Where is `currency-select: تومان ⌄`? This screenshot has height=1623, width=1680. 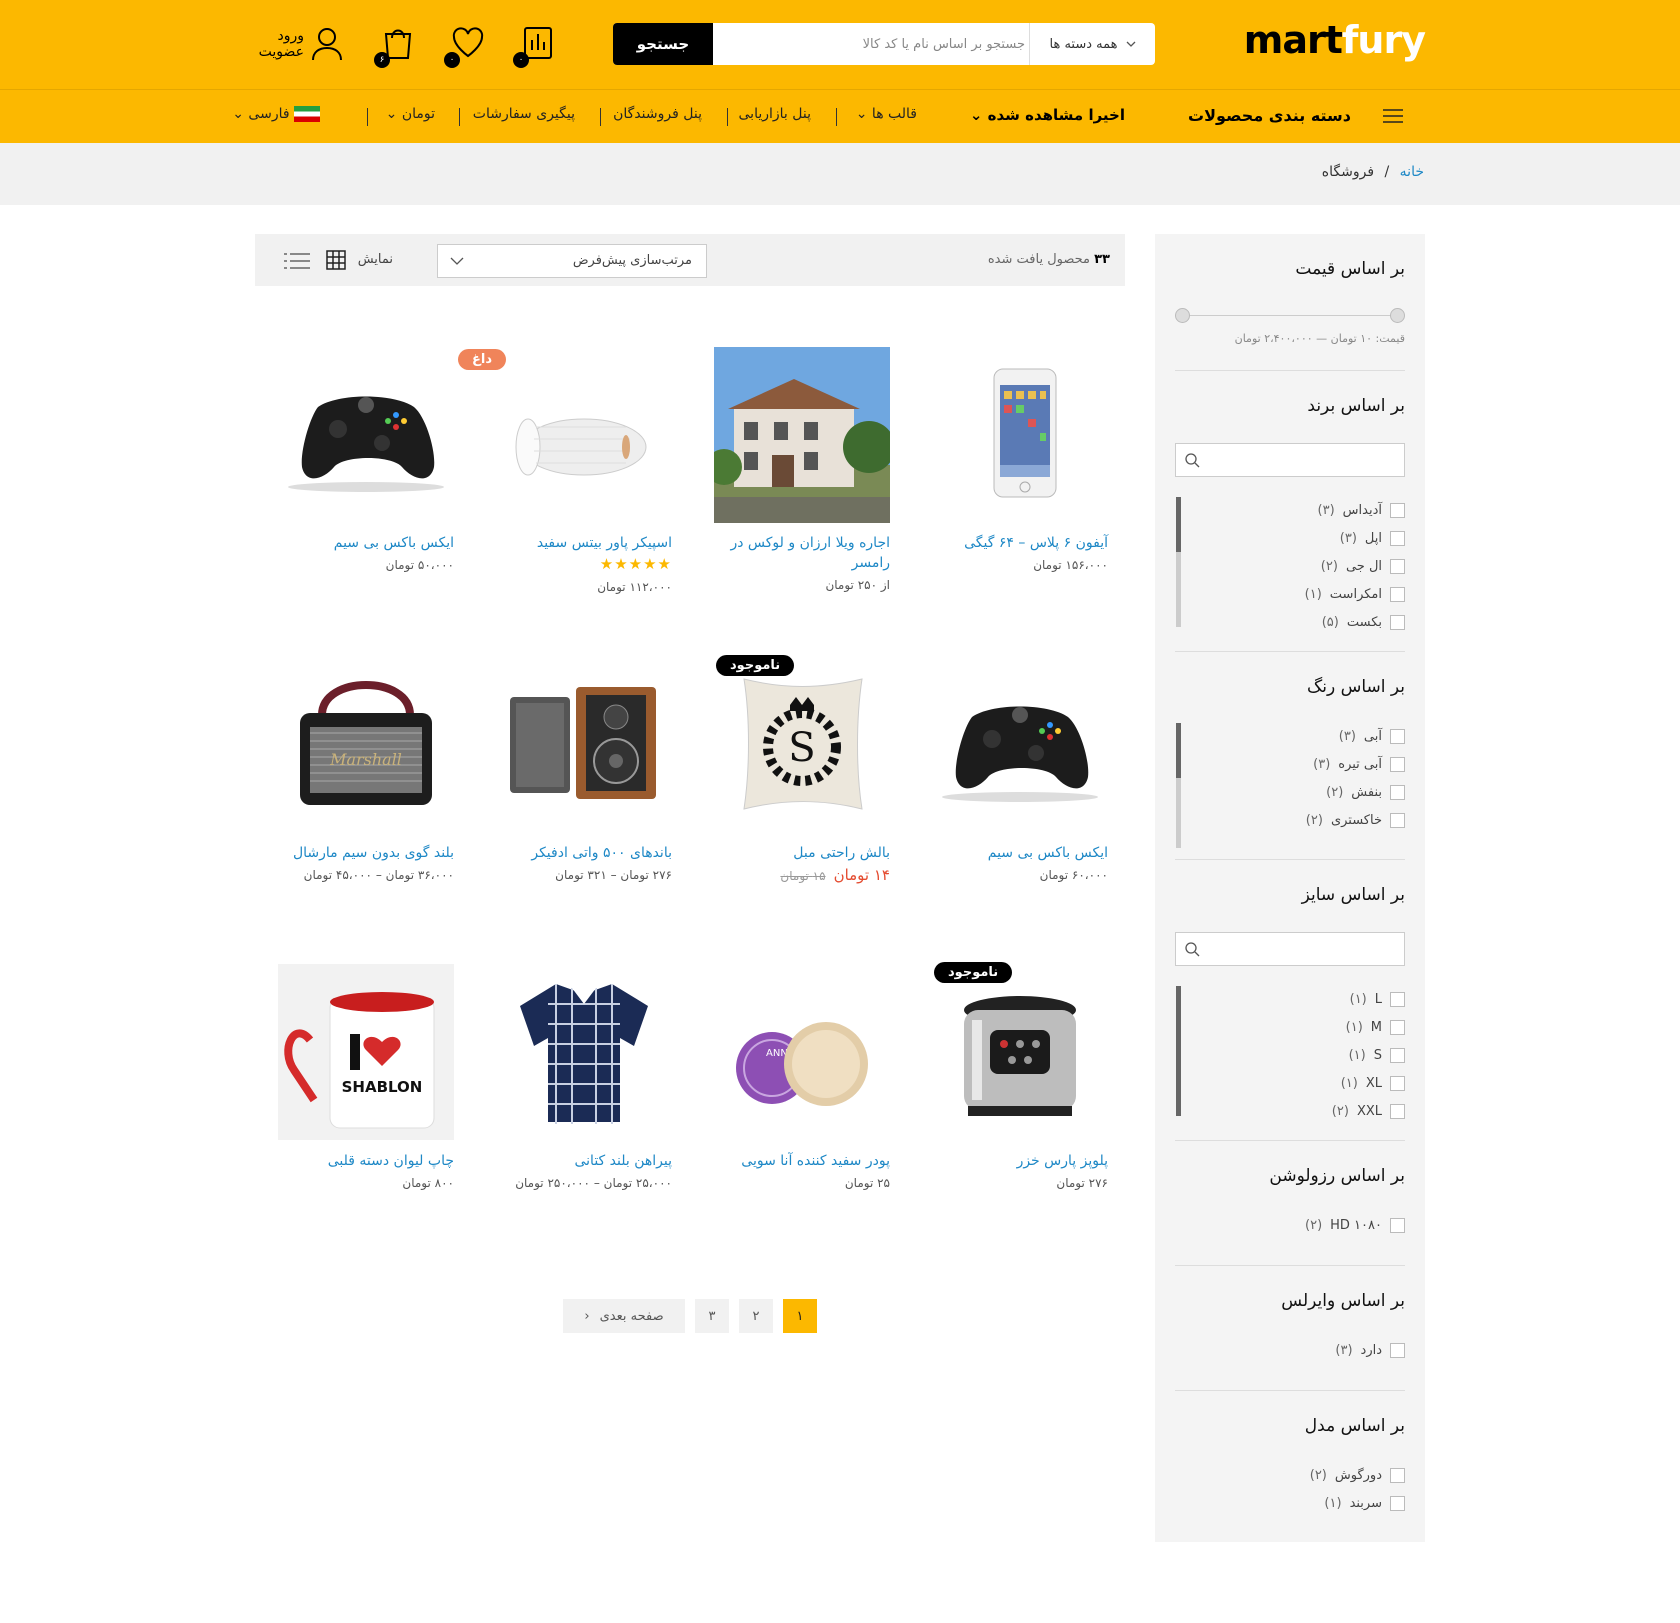 currency-select: تومان ⌄ is located at coordinates (410, 114).